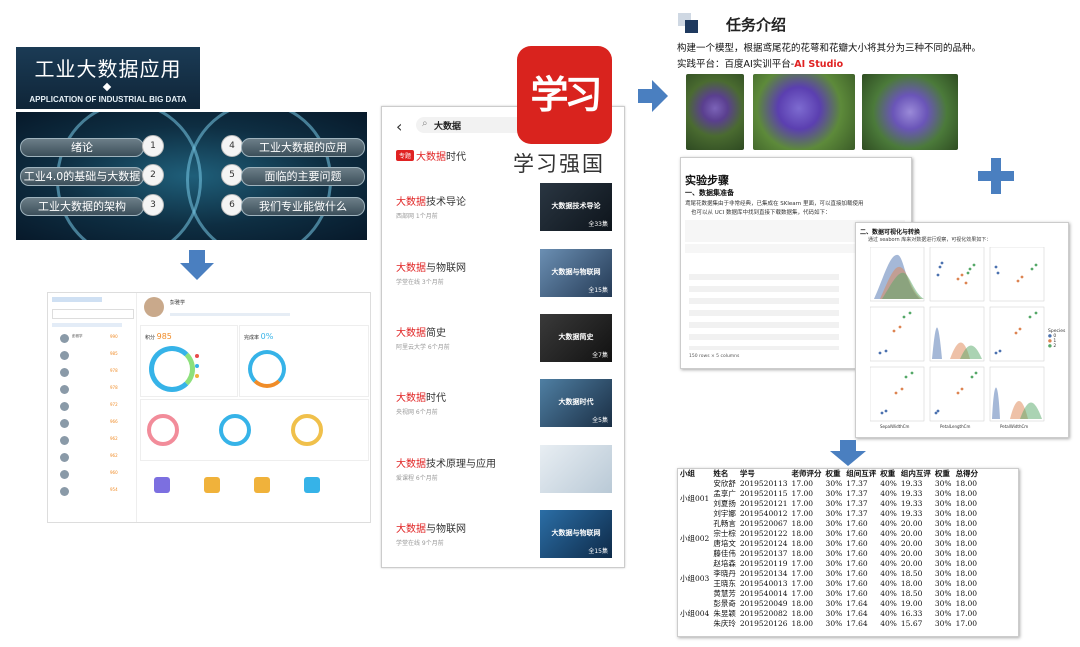  What do you see at coordinates (82, 176) in the screenshot?
I see `topic-2: 工业4.0的基础与大数据` at bounding box center [82, 176].